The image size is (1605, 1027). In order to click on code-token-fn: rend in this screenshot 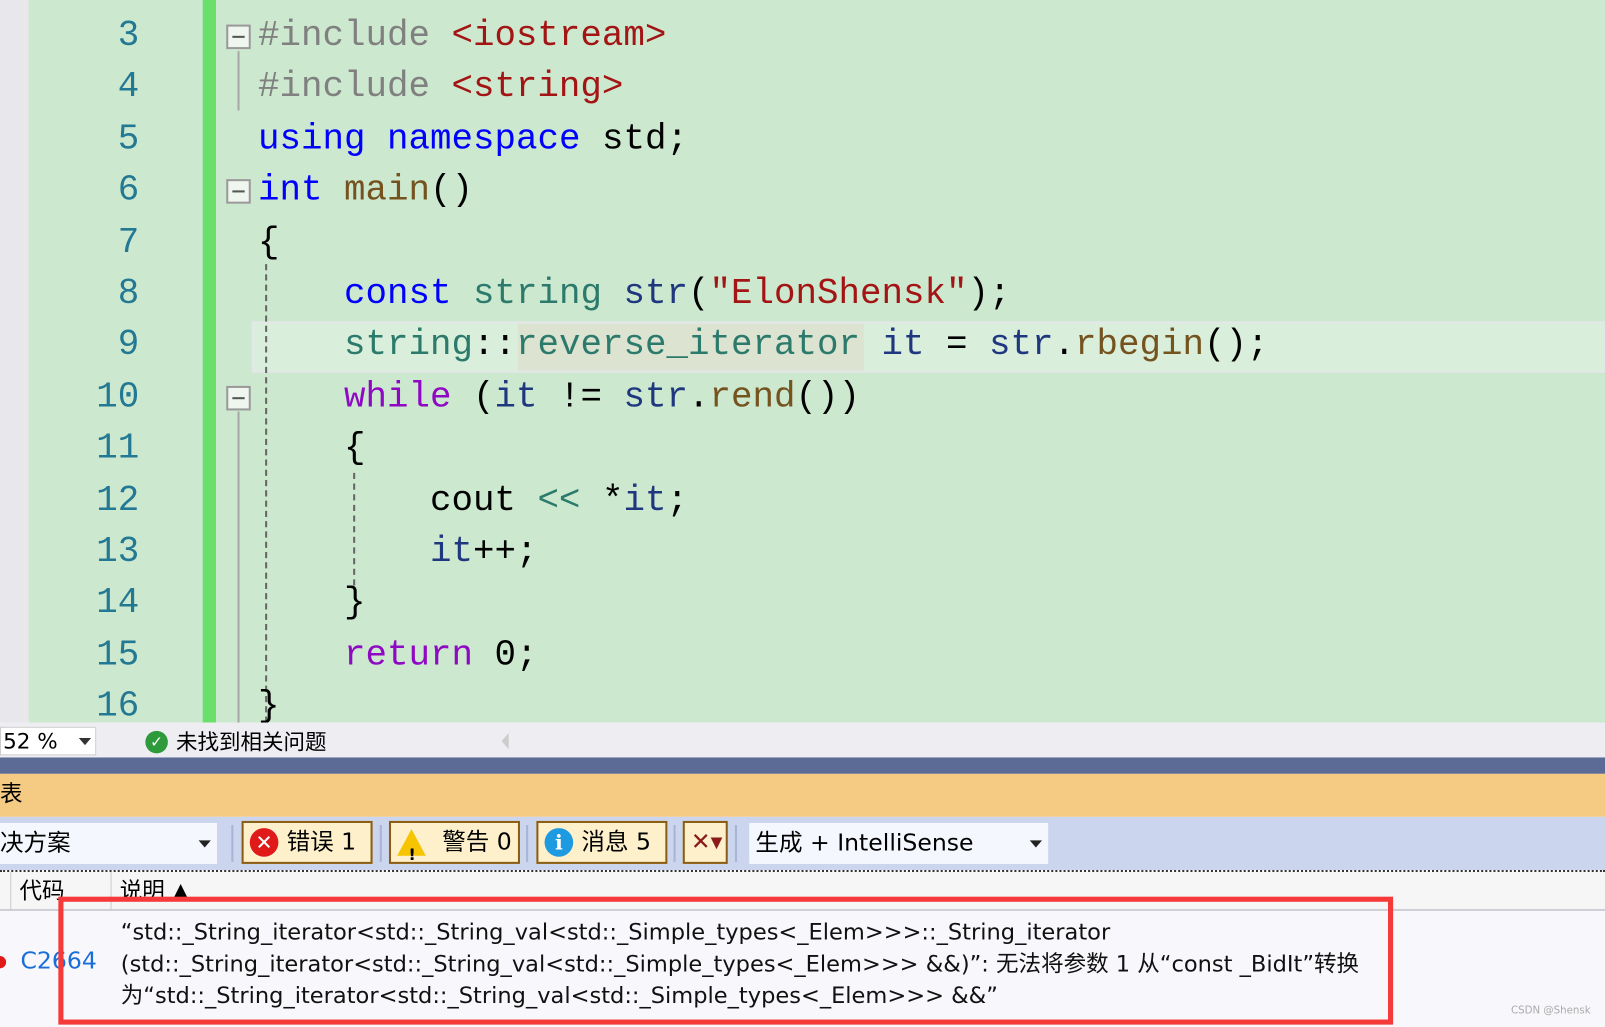, I will do `click(752, 397)`.